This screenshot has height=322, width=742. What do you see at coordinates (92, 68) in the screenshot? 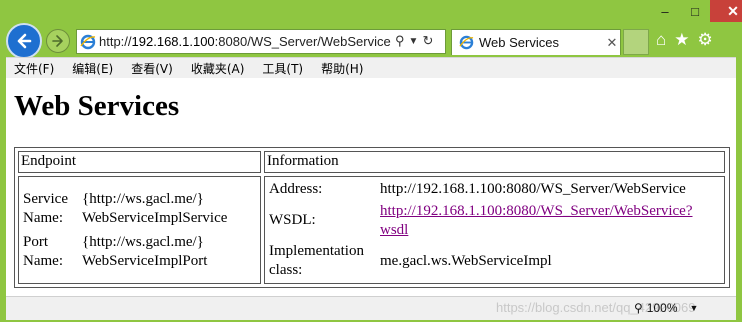
I see `menu-edit: 编辑(E)` at bounding box center [92, 68].